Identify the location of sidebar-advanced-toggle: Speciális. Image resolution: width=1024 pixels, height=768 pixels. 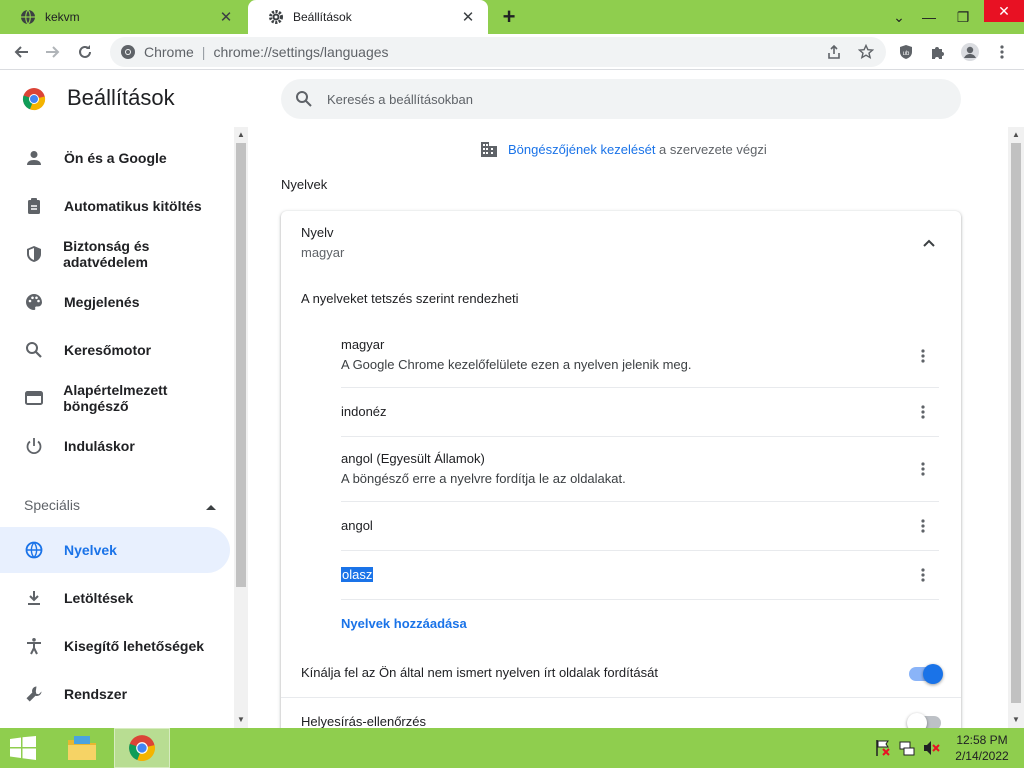
(120, 505).